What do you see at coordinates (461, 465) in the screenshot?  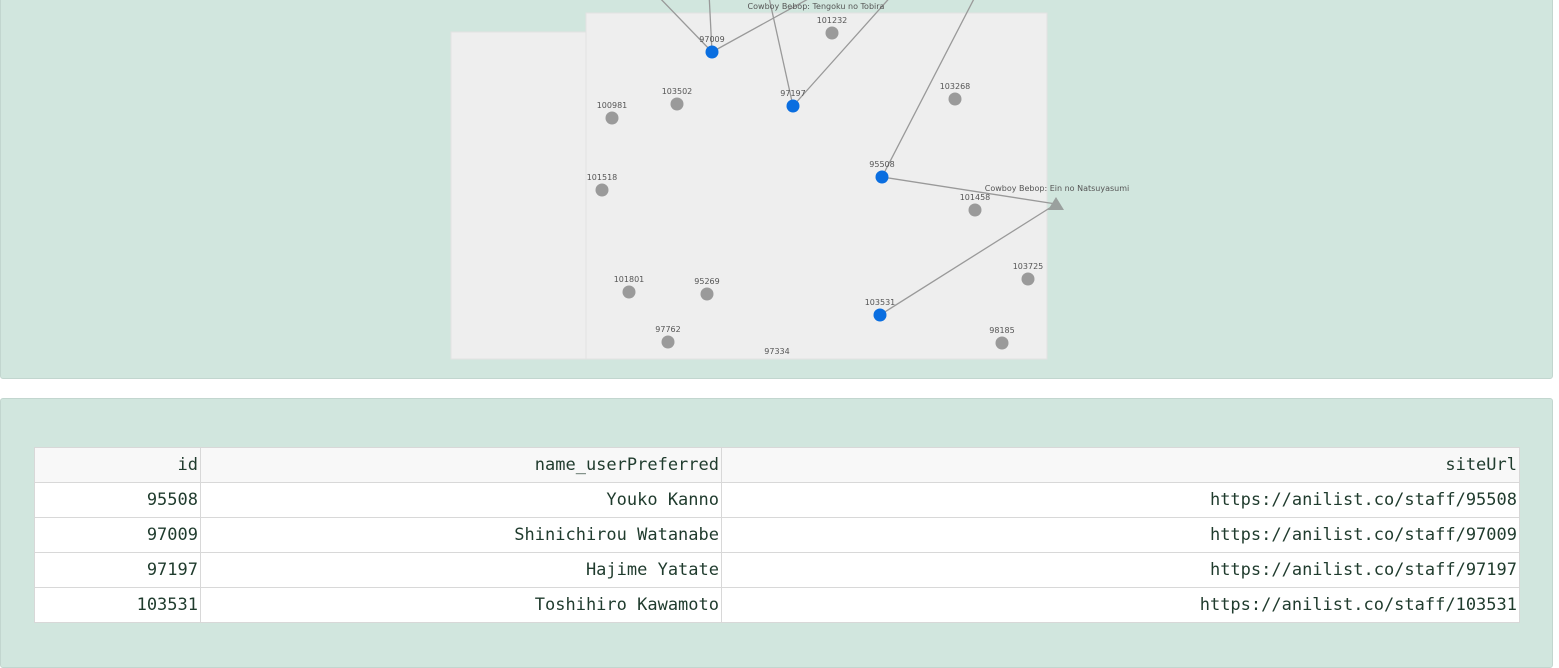 I see `column-header-name: name_userPreferred` at bounding box center [461, 465].